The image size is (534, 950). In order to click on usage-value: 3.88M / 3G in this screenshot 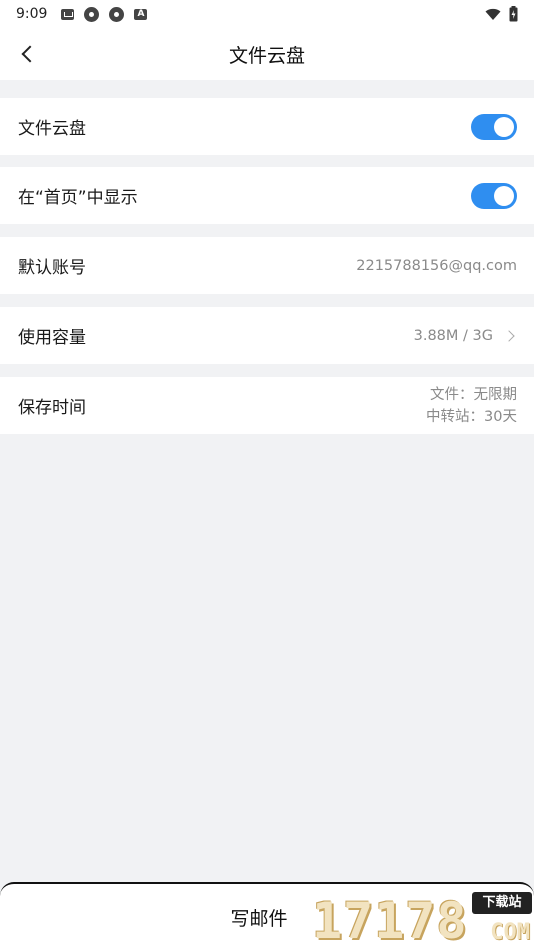, I will do `click(453, 335)`.